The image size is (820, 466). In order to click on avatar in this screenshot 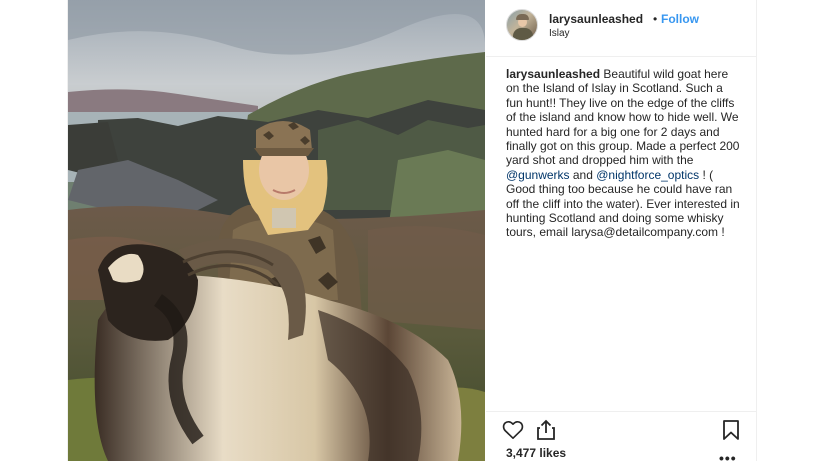, I will do `click(522, 25)`.